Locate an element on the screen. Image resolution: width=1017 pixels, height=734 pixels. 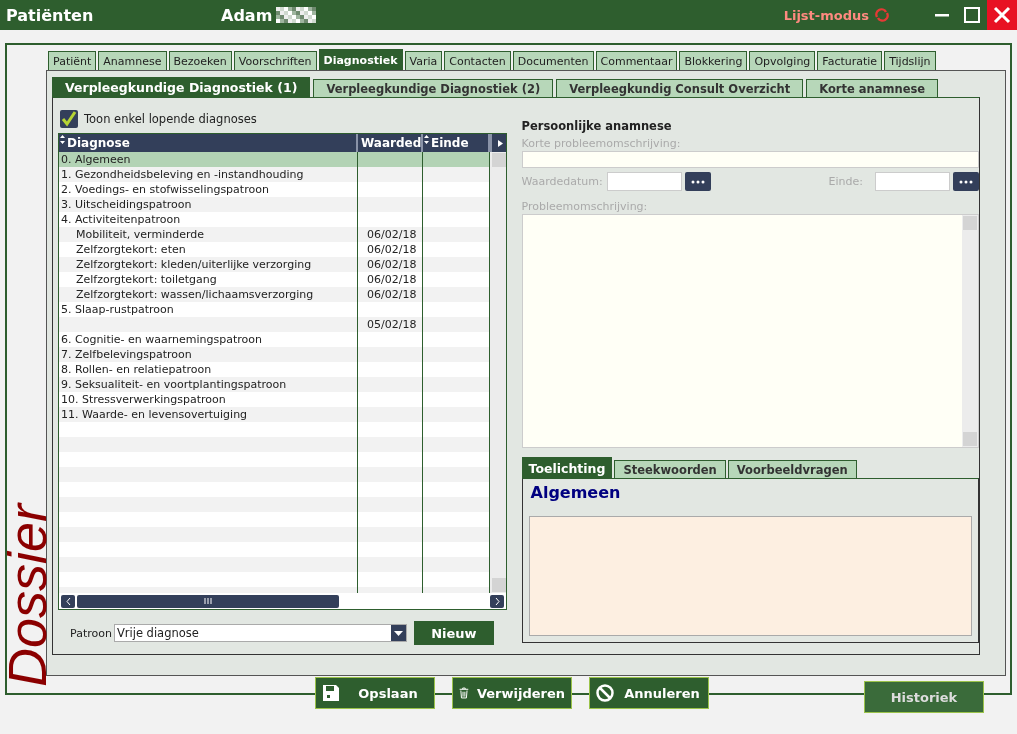
table-cell: 7. Zelfbelevingspatroon is located at coordinates (208, 354).